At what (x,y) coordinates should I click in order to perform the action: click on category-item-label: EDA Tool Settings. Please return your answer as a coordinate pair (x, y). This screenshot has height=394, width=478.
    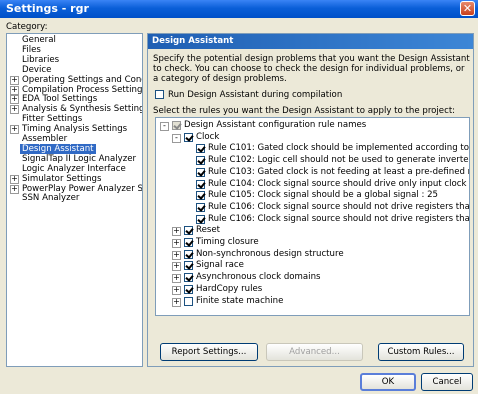
    Looking at the image, I should click on (60, 99).